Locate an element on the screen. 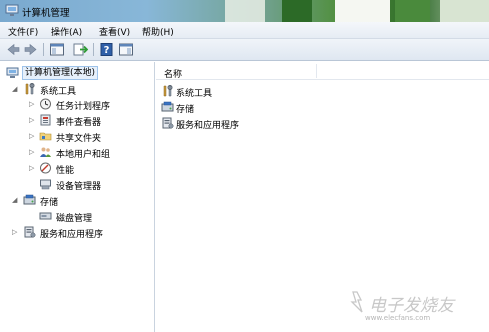 This screenshot has width=489, height=332. tree-item-label: 共享文件夹 is located at coordinates (79, 139).